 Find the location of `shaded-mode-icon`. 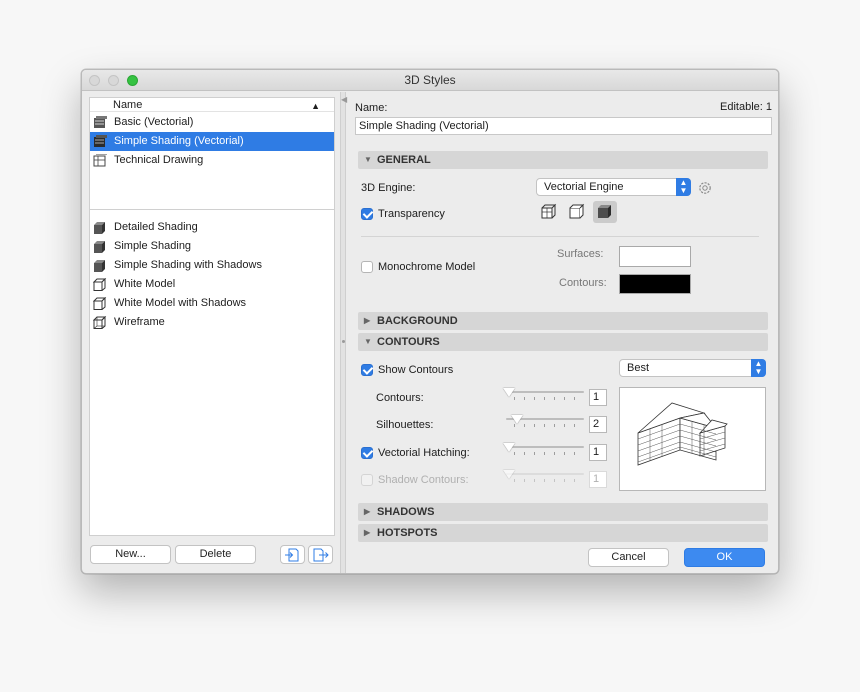

shaded-mode-icon is located at coordinates (604, 211).